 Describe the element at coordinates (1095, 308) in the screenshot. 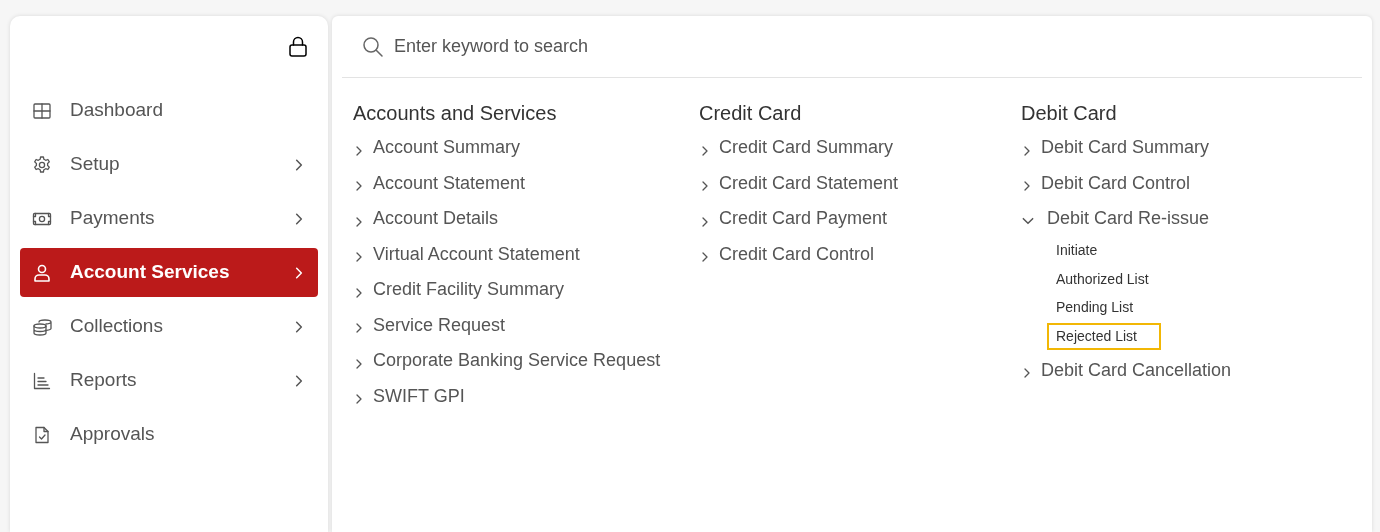

I see `submenu-link: Pending List` at that location.